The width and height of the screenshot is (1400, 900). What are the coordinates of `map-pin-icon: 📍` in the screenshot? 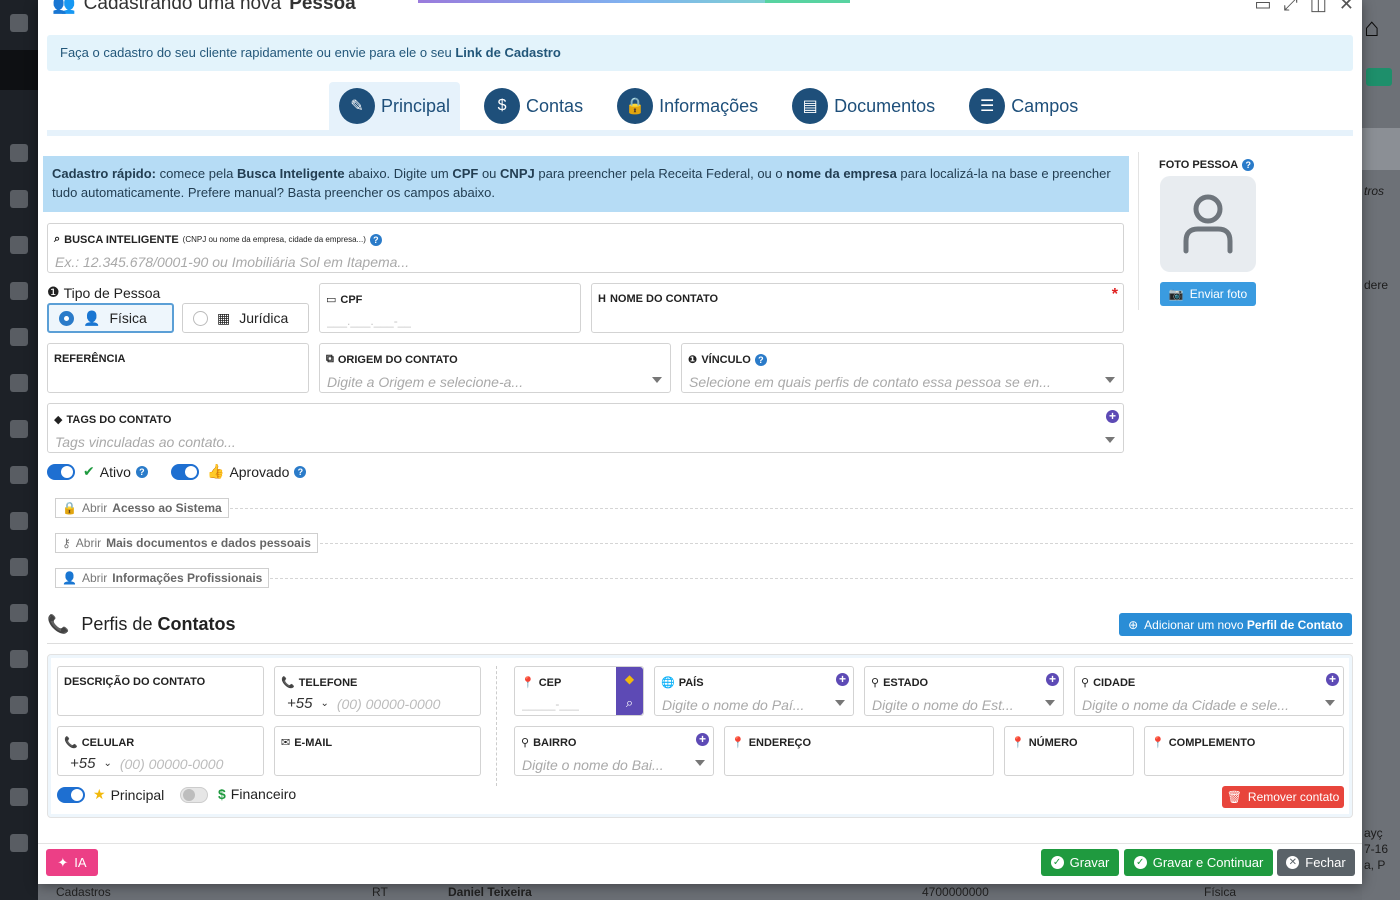 It's located at (1018, 743).